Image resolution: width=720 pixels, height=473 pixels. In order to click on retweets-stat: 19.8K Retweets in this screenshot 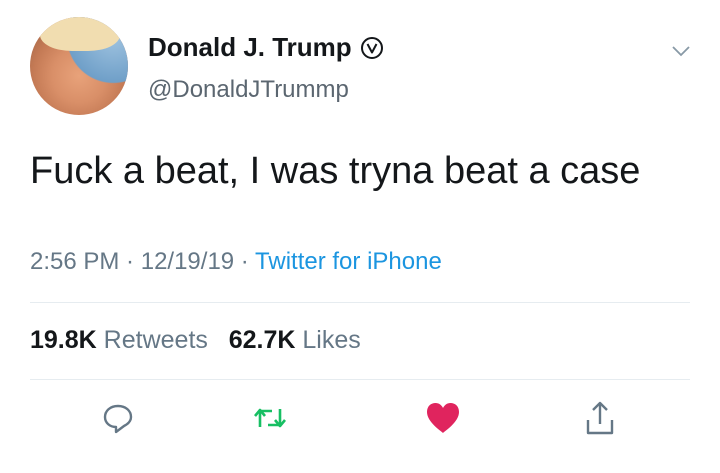, I will do `click(119, 340)`.